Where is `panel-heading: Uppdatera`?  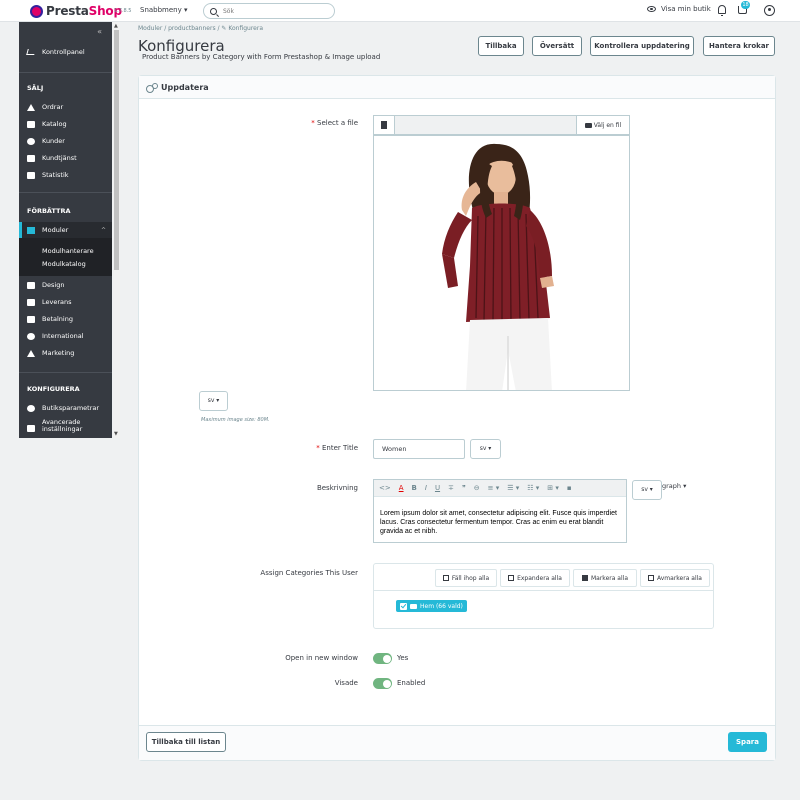 panel-heading: Uppdatera is located at coordinates (457, 87).